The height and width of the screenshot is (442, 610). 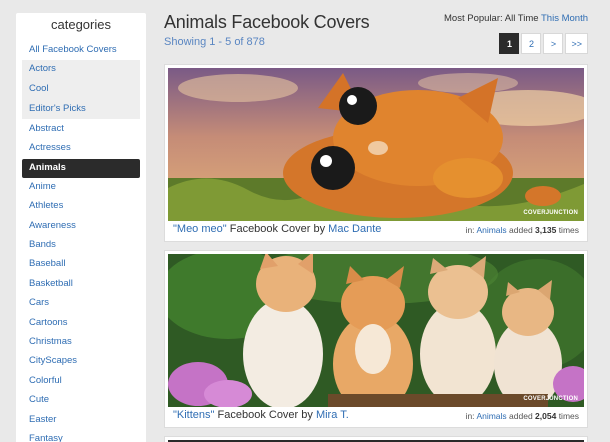 What do you see at coordinates (81, 129) in the screenshot?
I see `sidebar-item-abstract: Abstract` at bounding box center [81, 129].